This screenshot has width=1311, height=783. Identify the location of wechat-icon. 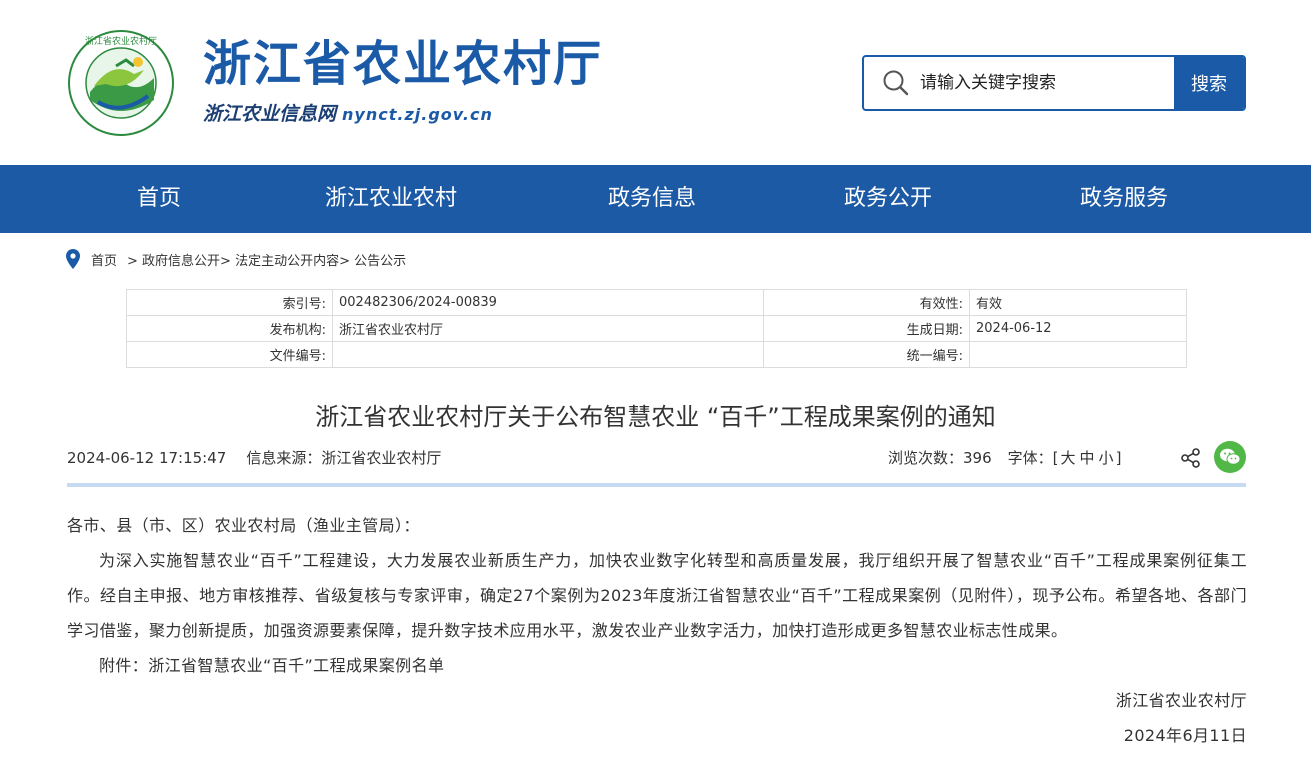
(1230, 457).